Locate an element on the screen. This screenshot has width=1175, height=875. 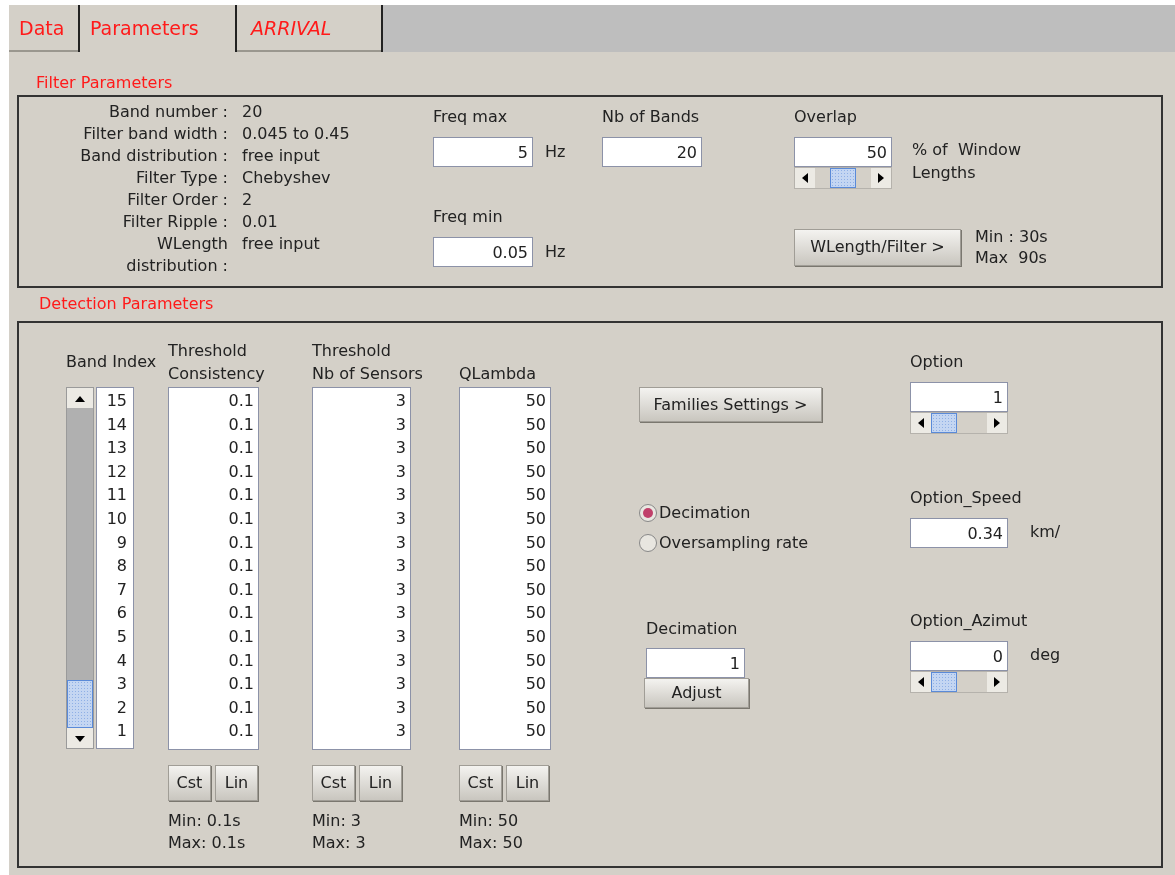
text-field: 50 is located at coordinates (843, 152).